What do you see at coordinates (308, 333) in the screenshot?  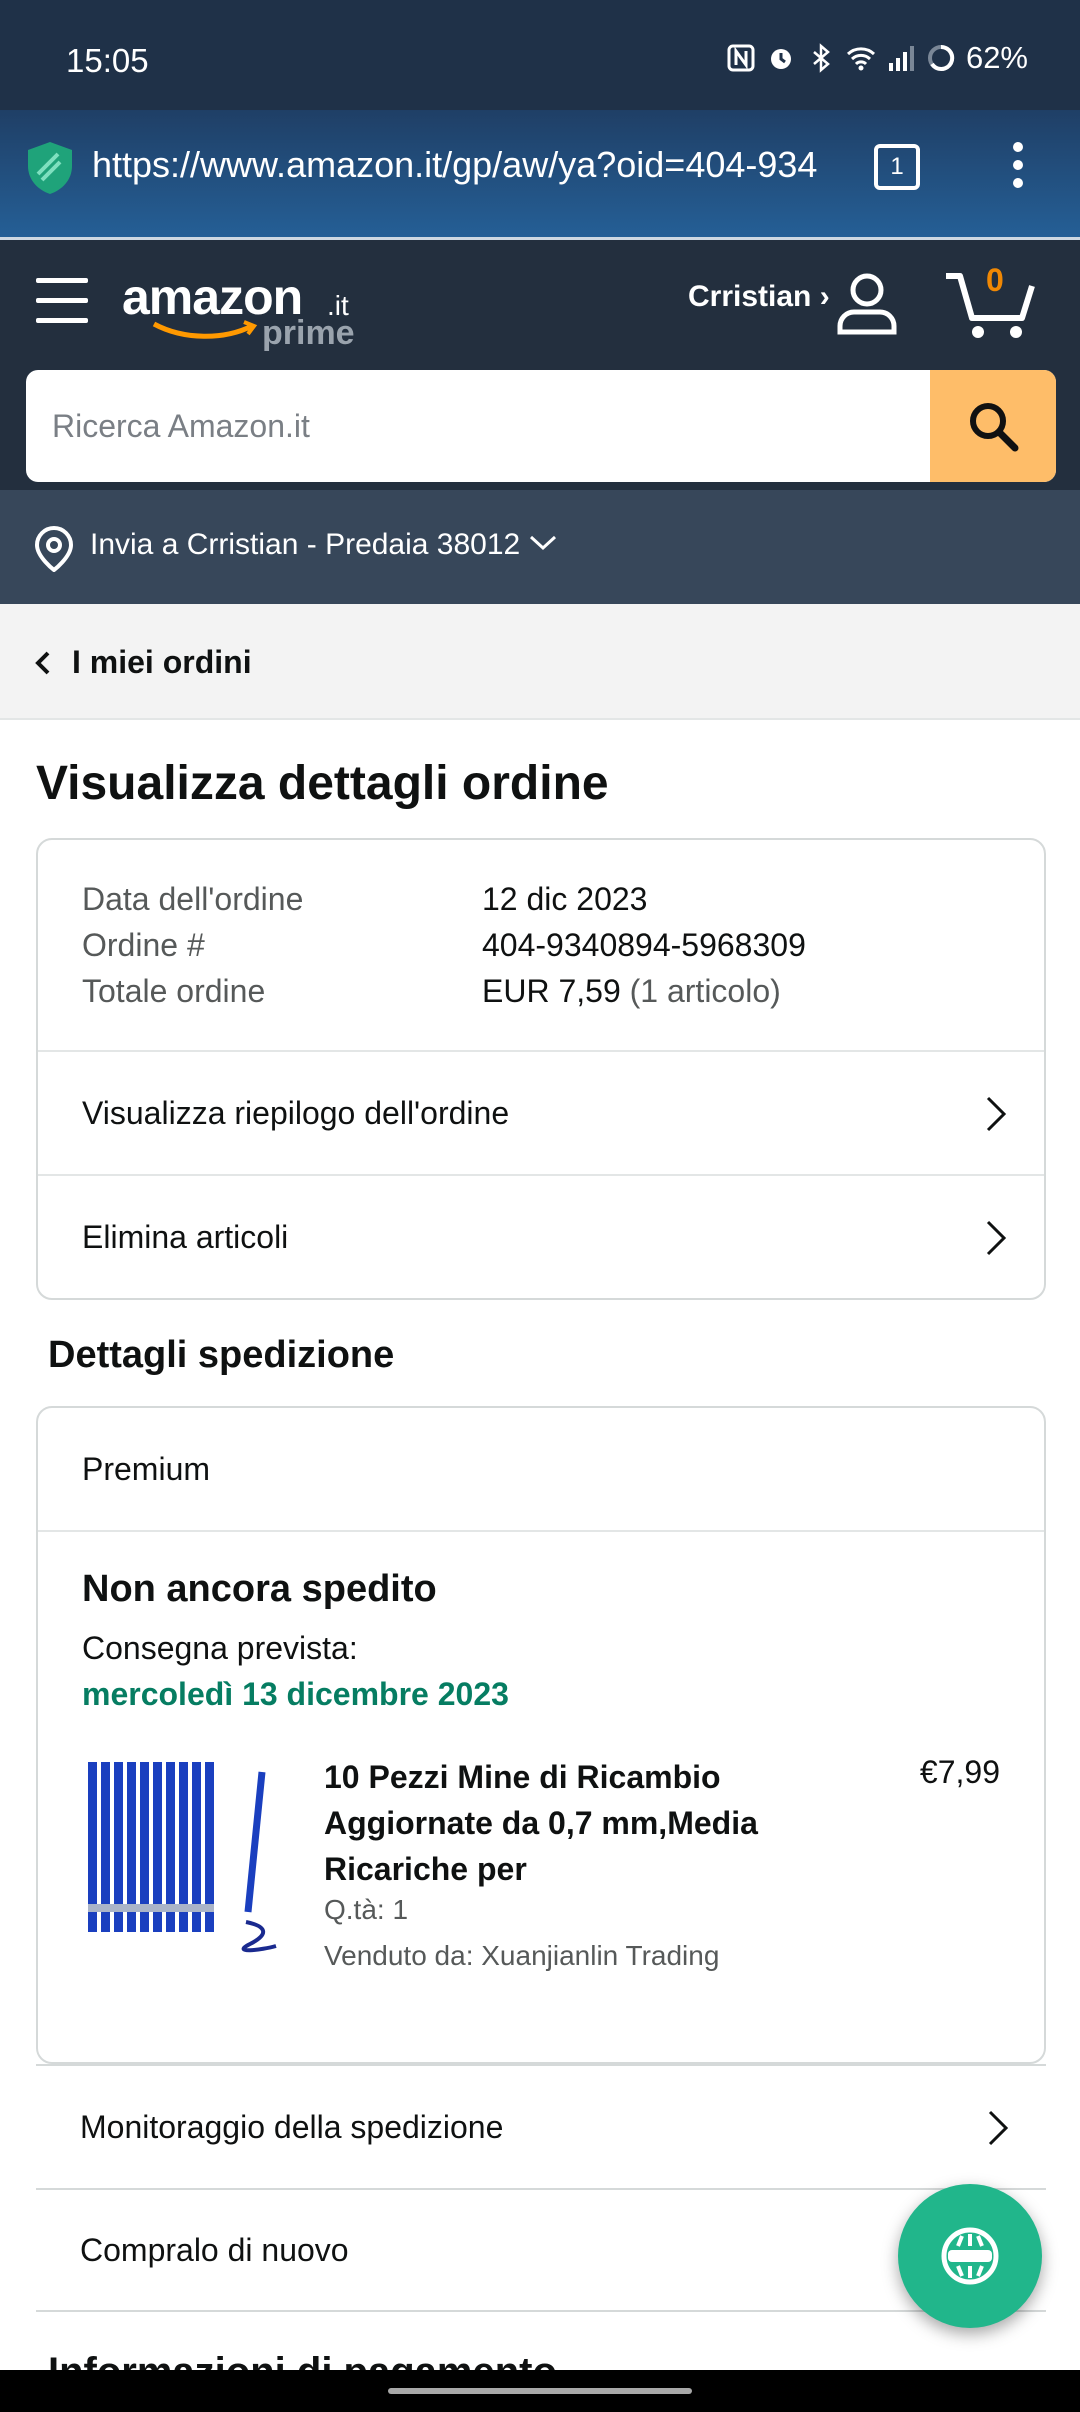 I see `logo-prime: prime` at bounding box center [308, 333].